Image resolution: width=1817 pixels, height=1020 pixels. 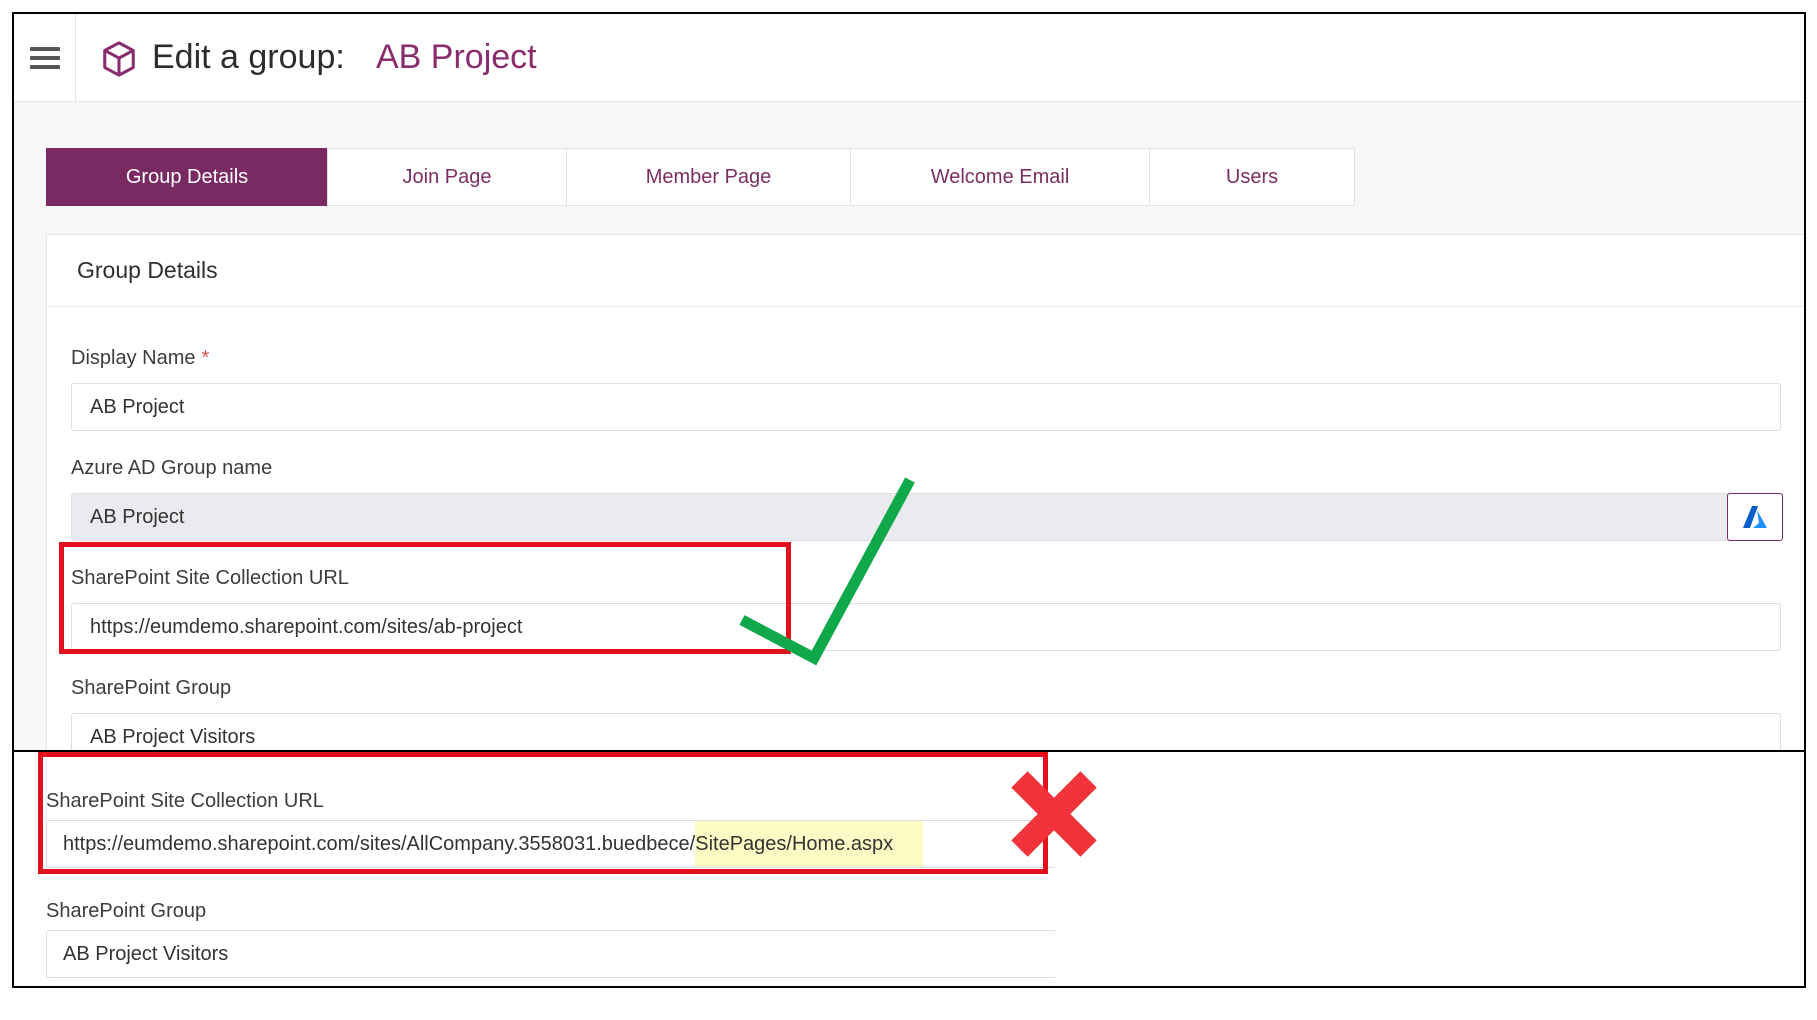 What do you see at coordinates (827, 571) in the screenshot?
I see `check-mark-icon` at bounding box center [827, 571].